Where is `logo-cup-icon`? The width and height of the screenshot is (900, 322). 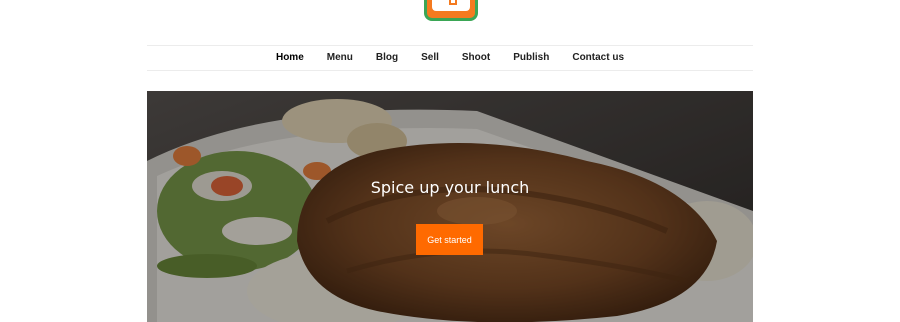 logo-cup-icon is located at coordinates (453, 2).